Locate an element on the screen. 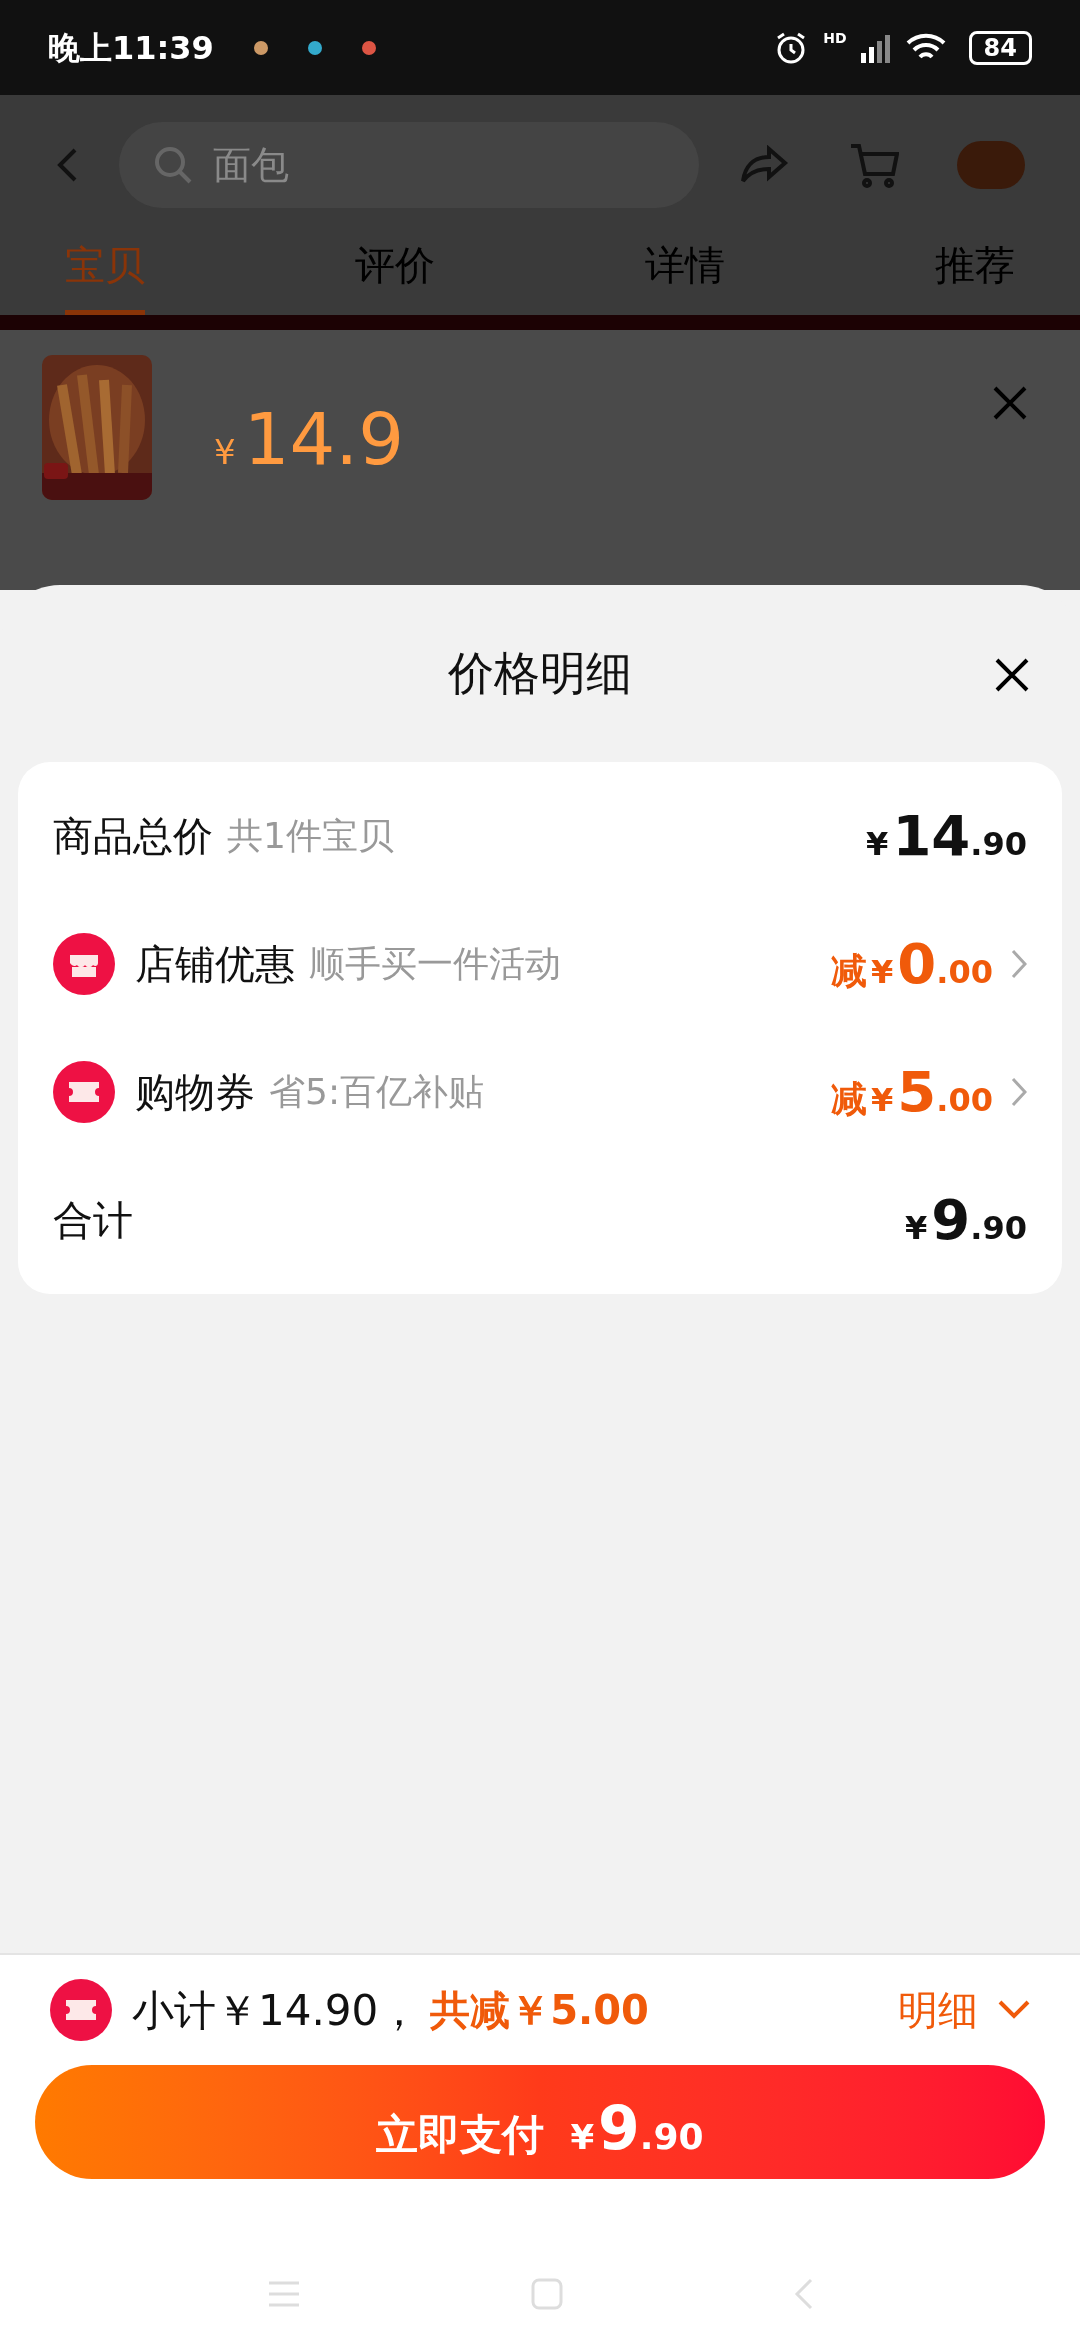  battery-icon: 84 is located at coordinates (1000, 47).